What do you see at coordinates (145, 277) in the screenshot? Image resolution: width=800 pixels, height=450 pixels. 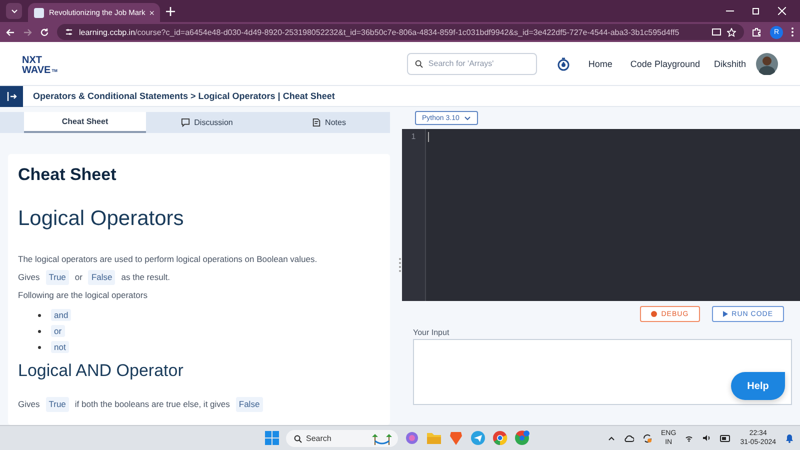 I see `paragraph-text: as the result.` at bounding box center [145, 277].